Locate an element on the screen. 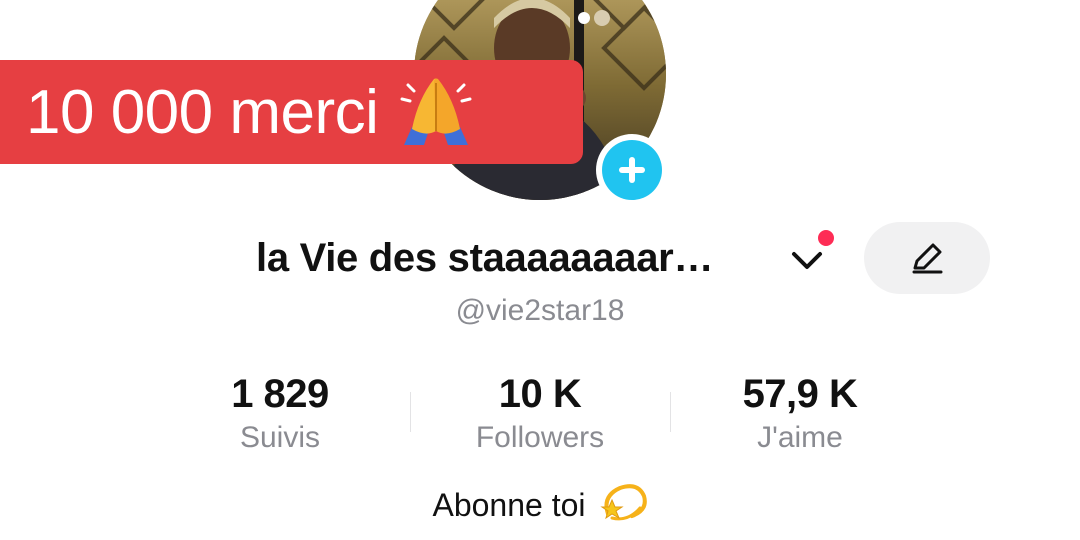  add-story-button is located at coordinates (632, 170).